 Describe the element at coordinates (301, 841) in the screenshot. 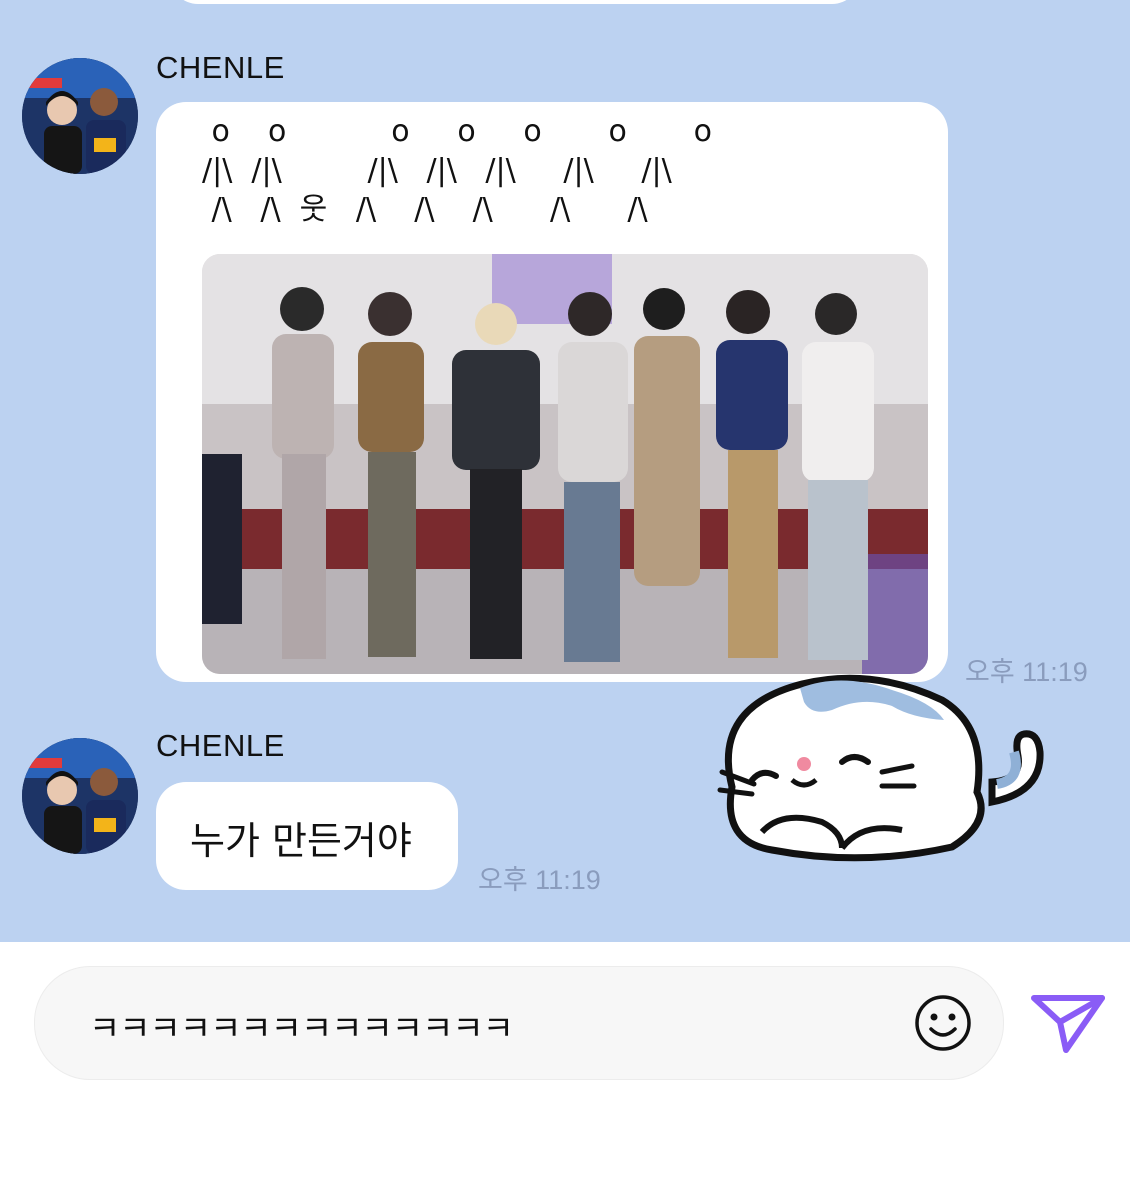

I see `message-text: 누가 만든거야` at that location.